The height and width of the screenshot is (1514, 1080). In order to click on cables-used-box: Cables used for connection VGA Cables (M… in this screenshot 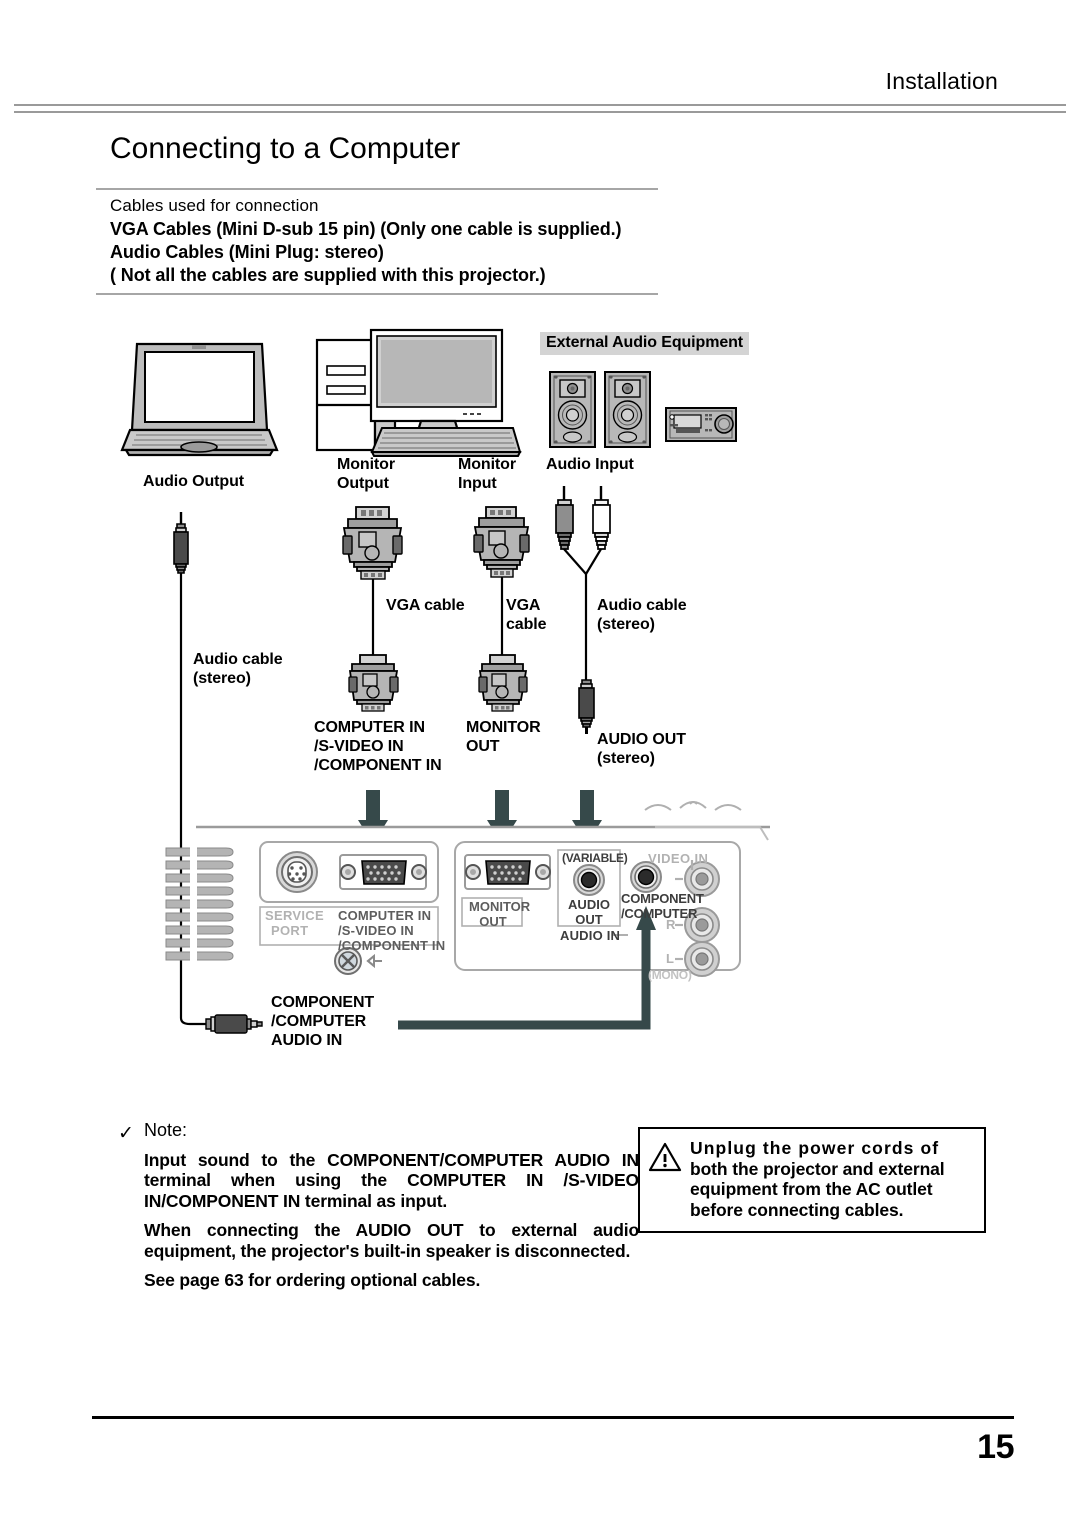, I will do `click(377, 241)`.